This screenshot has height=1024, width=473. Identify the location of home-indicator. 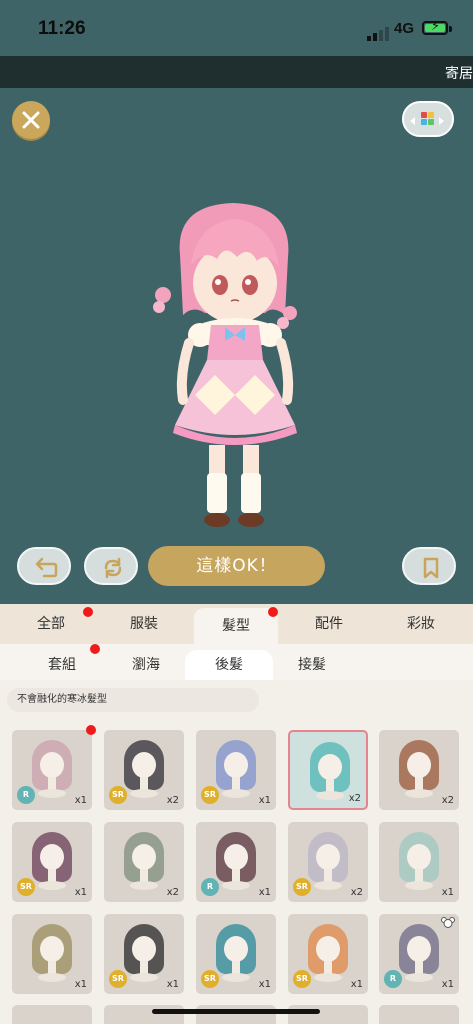
(236, 1011).